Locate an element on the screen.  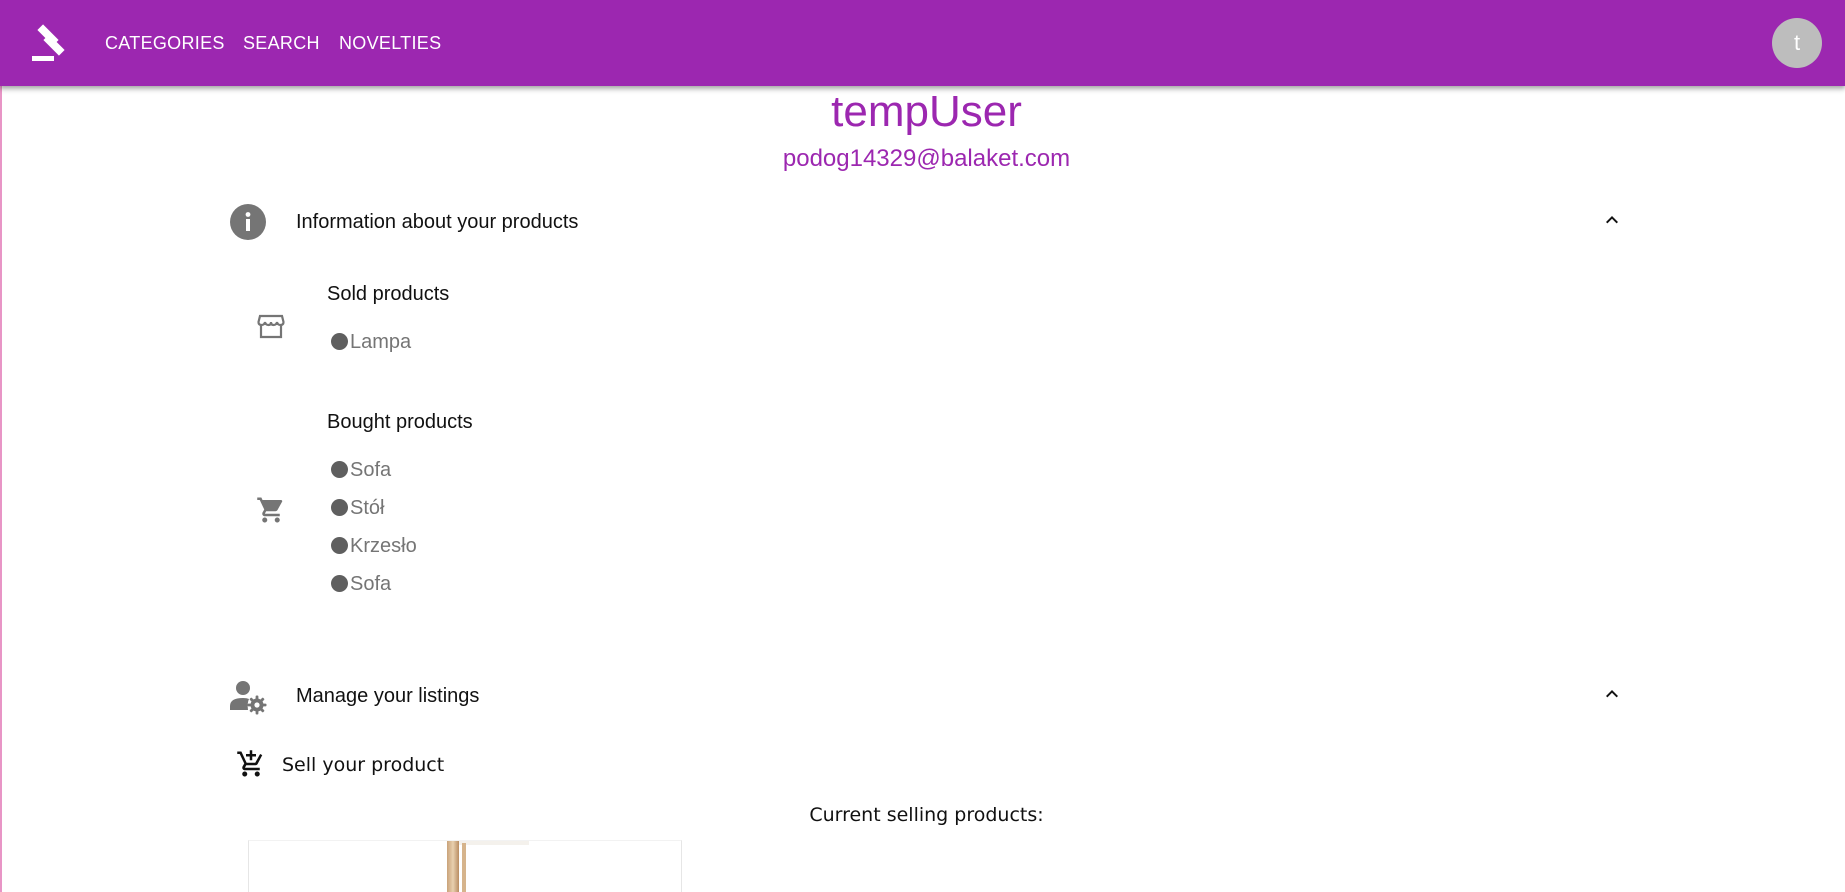
current-selling-label: Current selling products: is located at coordinates (926, 815).